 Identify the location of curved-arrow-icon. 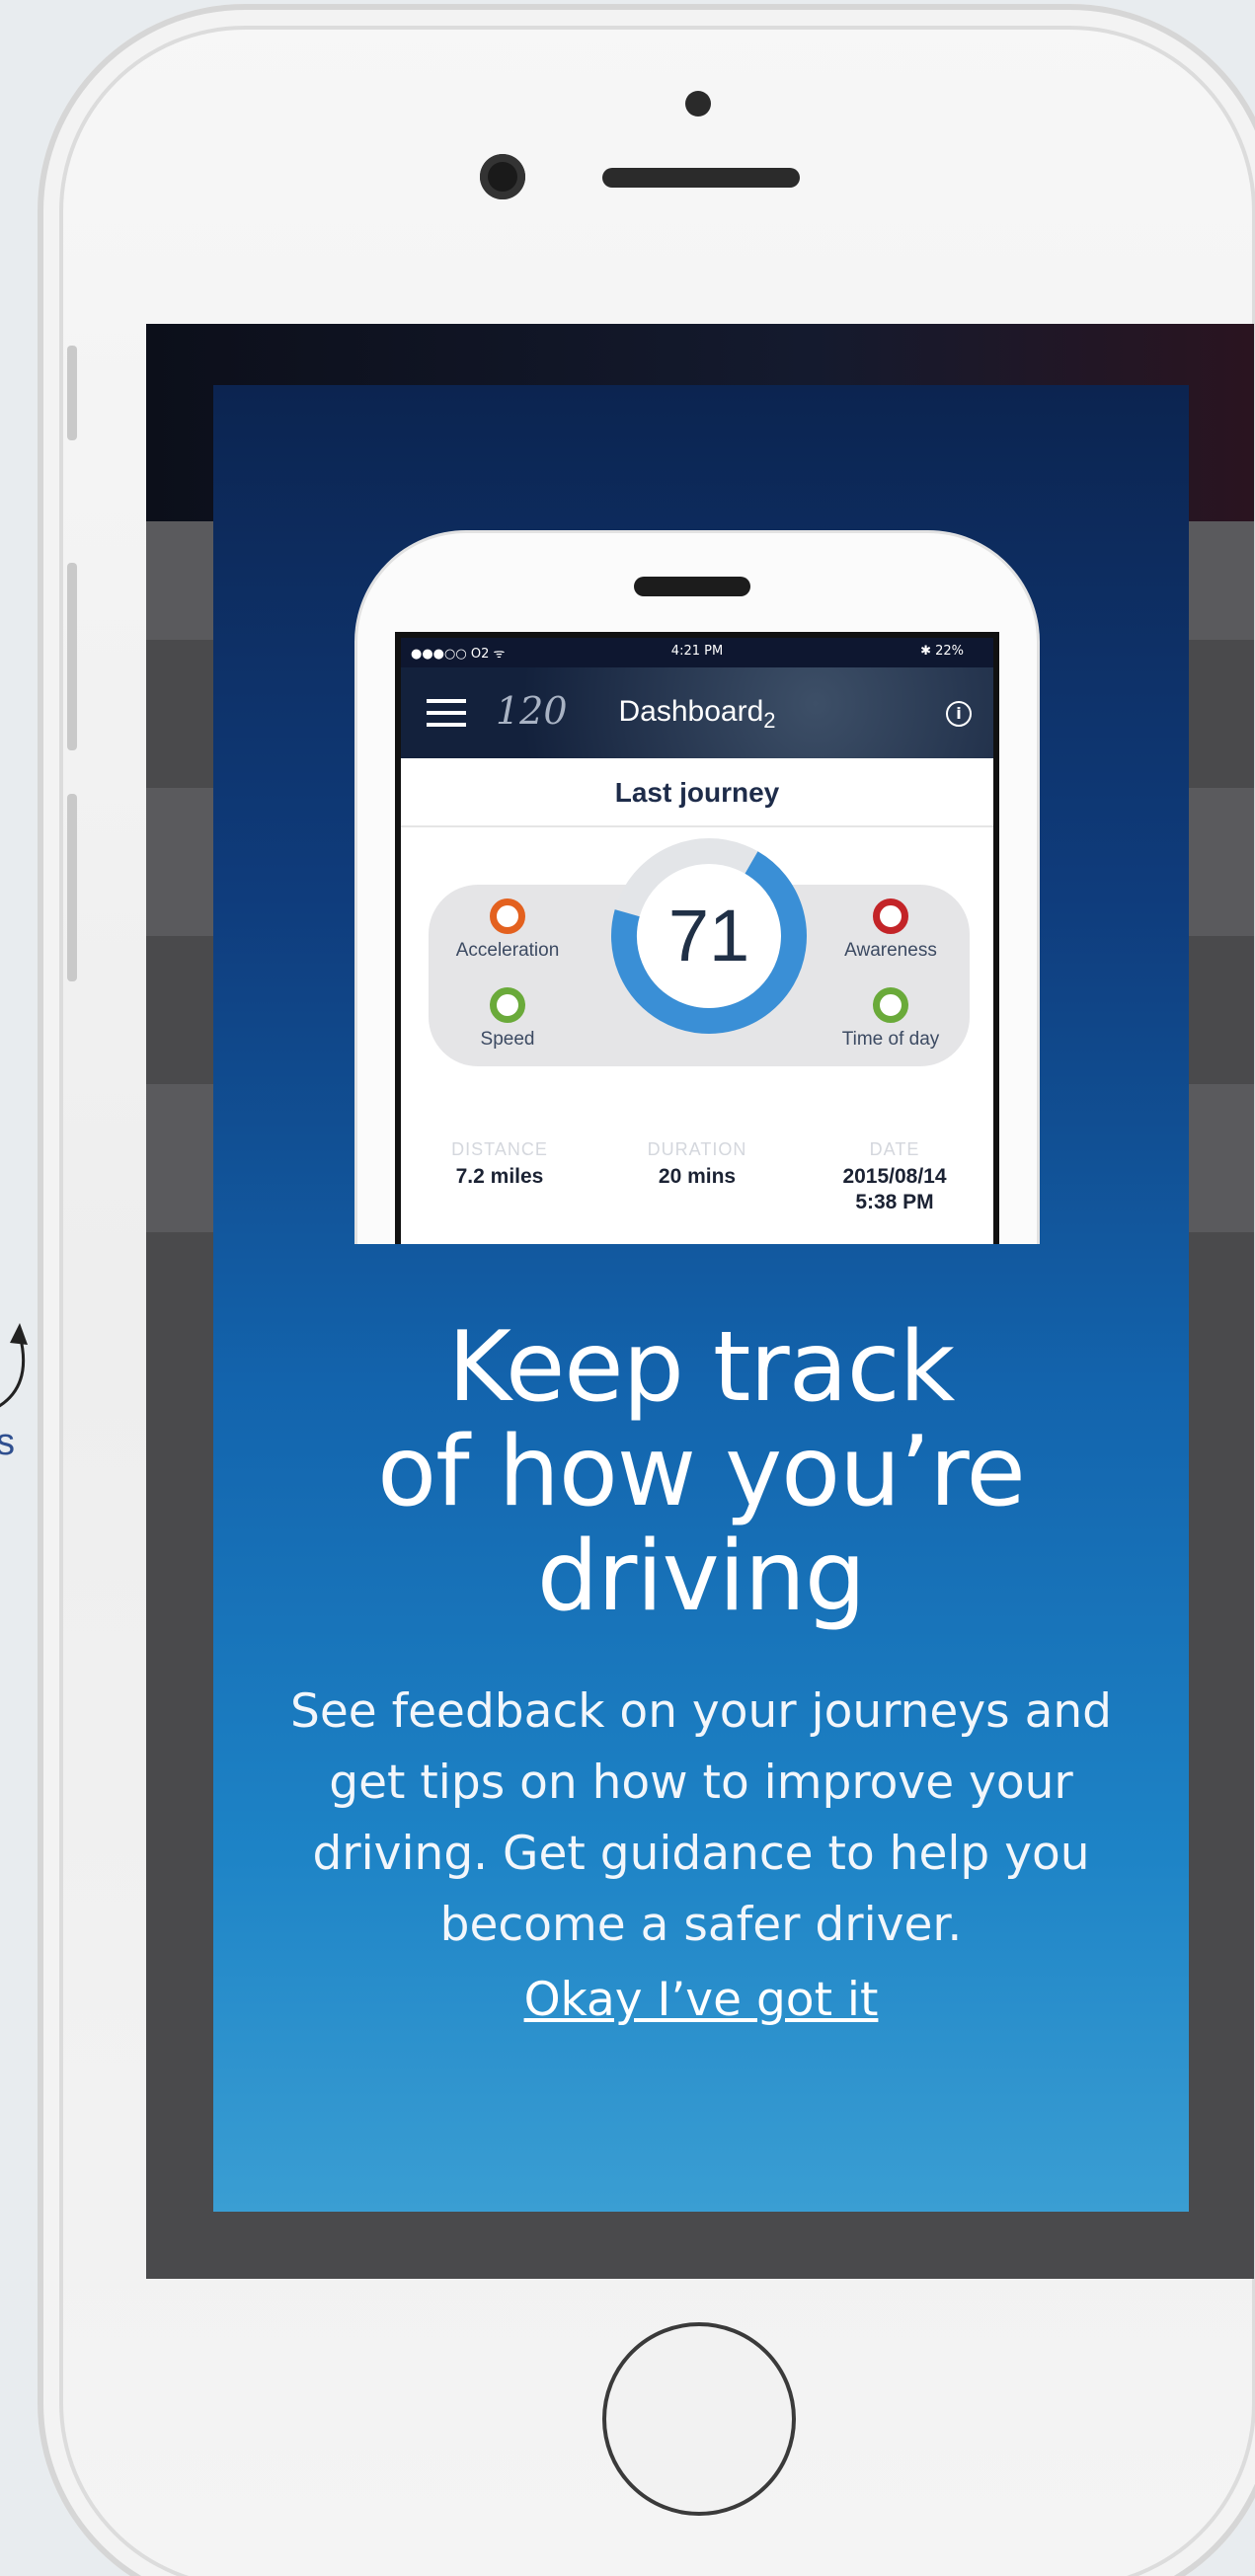
(14, 1365).